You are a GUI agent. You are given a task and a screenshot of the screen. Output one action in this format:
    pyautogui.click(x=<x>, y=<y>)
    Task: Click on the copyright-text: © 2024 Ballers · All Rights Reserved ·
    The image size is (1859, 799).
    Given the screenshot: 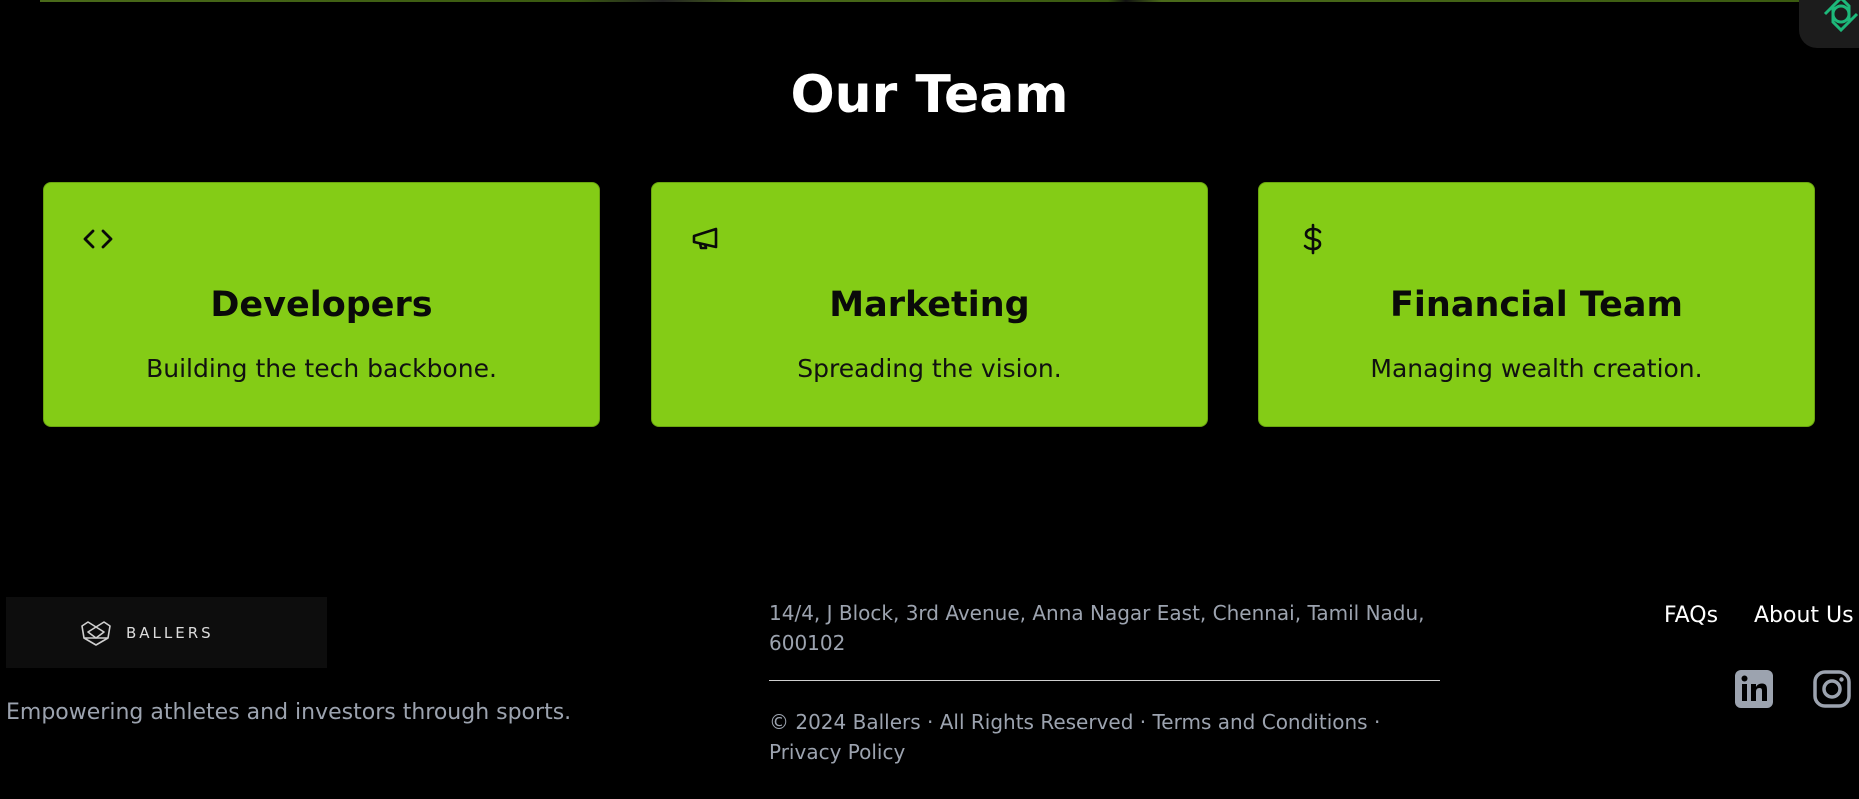 What is the action you would take?
    pyautogui.click(x=961, y=722)
    